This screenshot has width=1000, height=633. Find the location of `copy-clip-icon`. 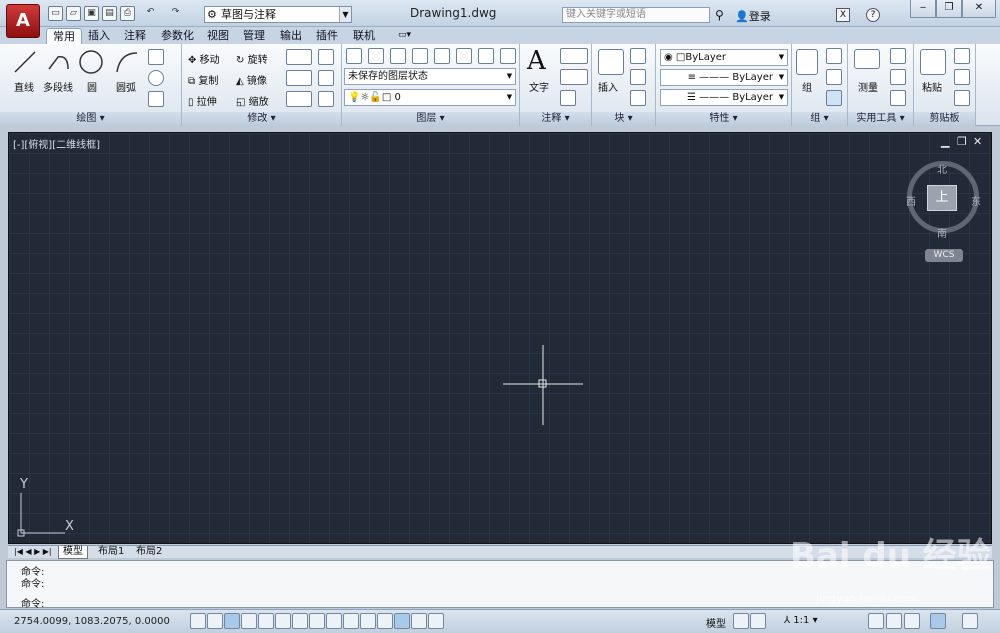

copy-clip-icon is located at coordinates (962, 77).